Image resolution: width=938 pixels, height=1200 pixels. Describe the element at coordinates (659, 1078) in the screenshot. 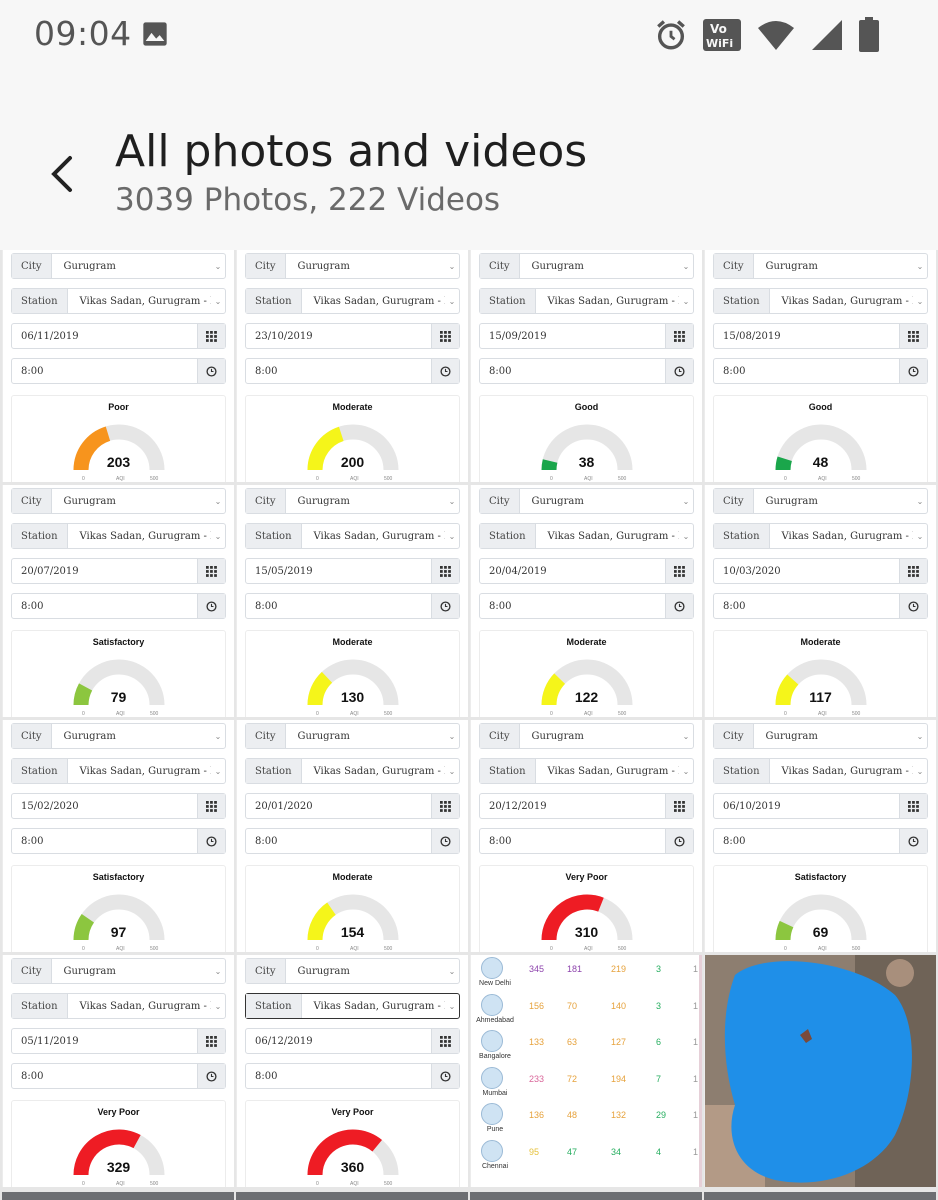

I see `rank-value: 7` at that location.